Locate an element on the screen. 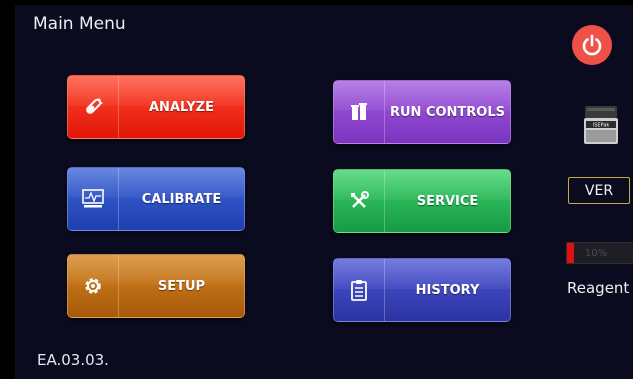 This screenshot has height=379, width=633. setup-button: SETUP is located at coordinates (156, 286).